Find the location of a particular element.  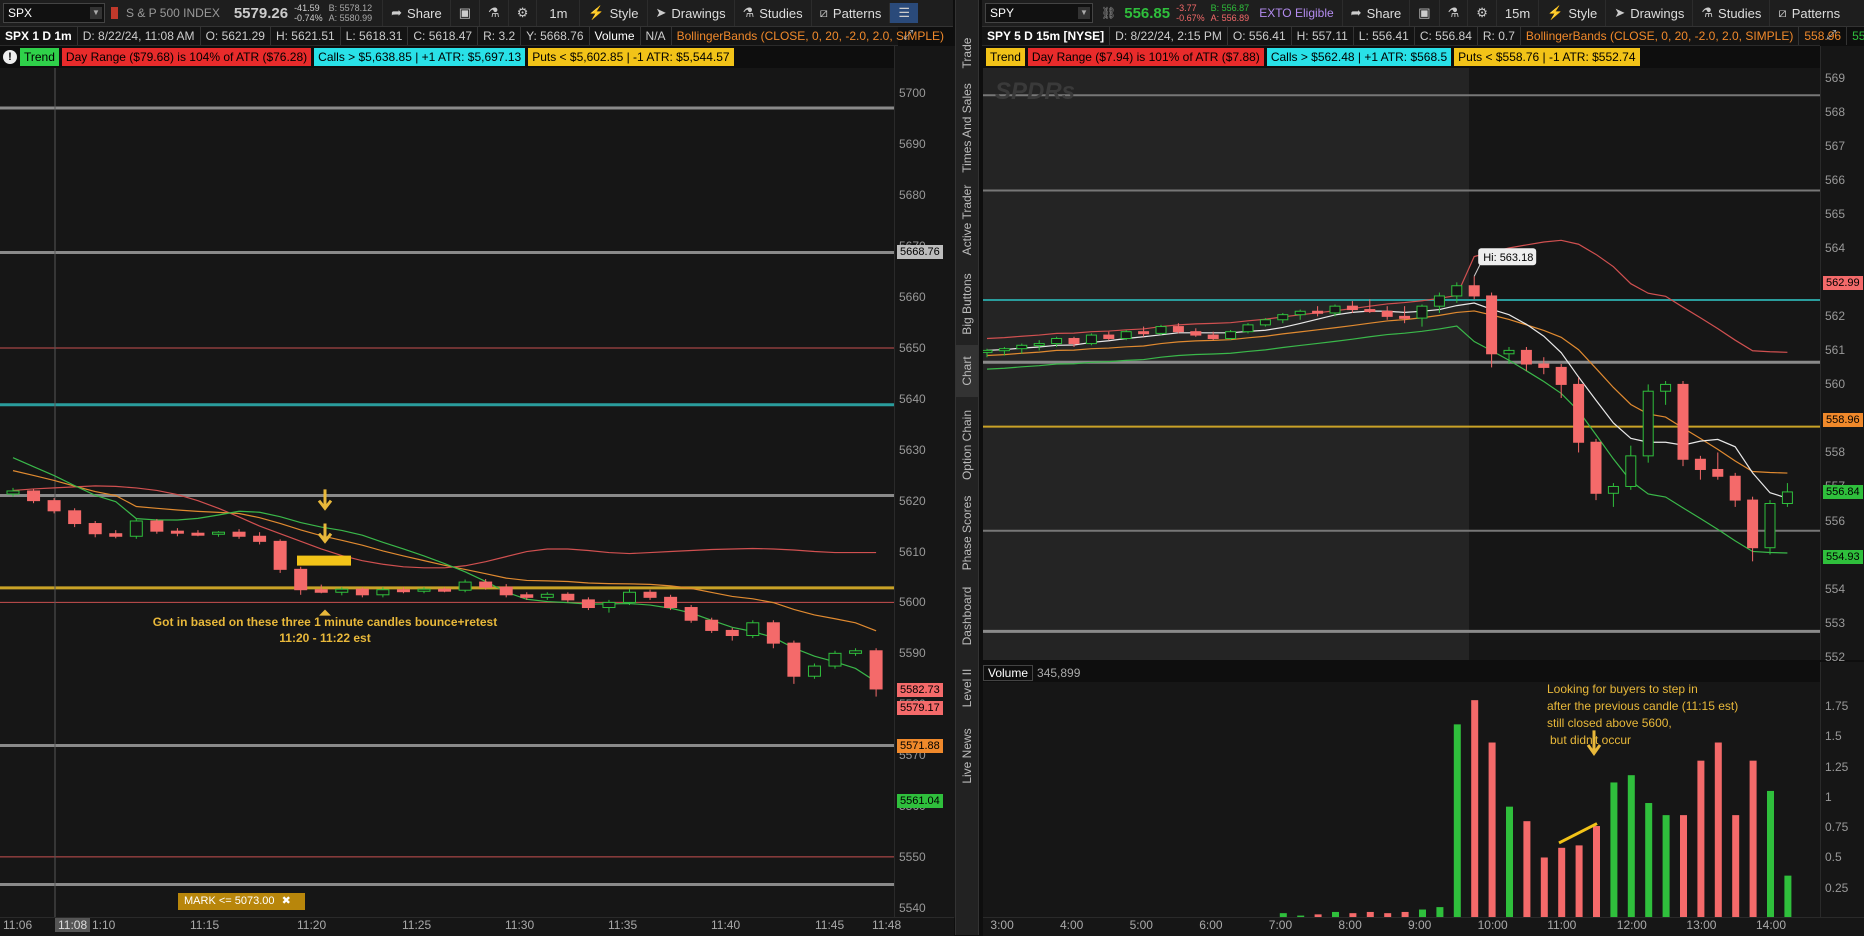

x-tick: 7:00 is located at coordinates (1280, 925).